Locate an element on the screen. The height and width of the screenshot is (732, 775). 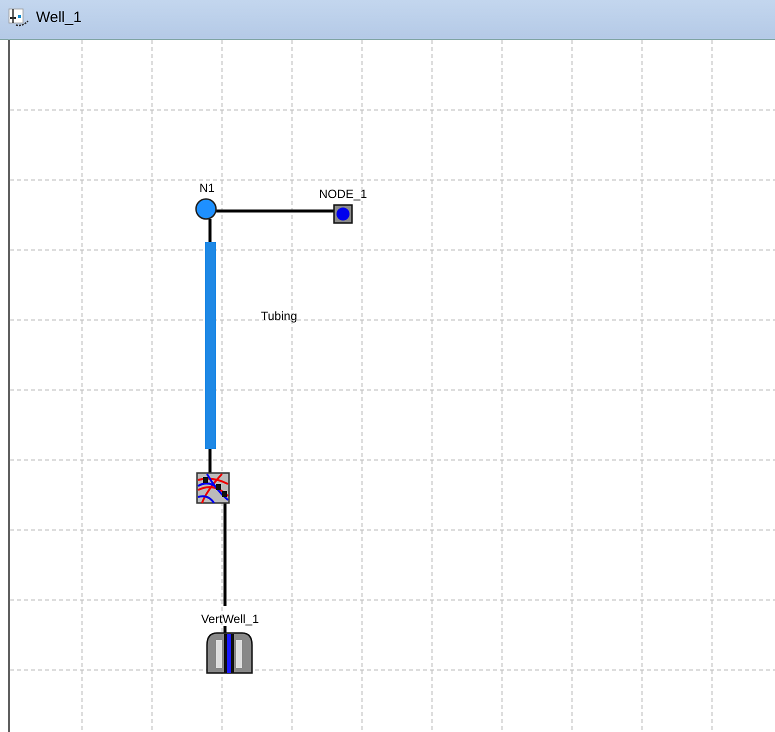
app-icon is located at coordinates (19, 18).